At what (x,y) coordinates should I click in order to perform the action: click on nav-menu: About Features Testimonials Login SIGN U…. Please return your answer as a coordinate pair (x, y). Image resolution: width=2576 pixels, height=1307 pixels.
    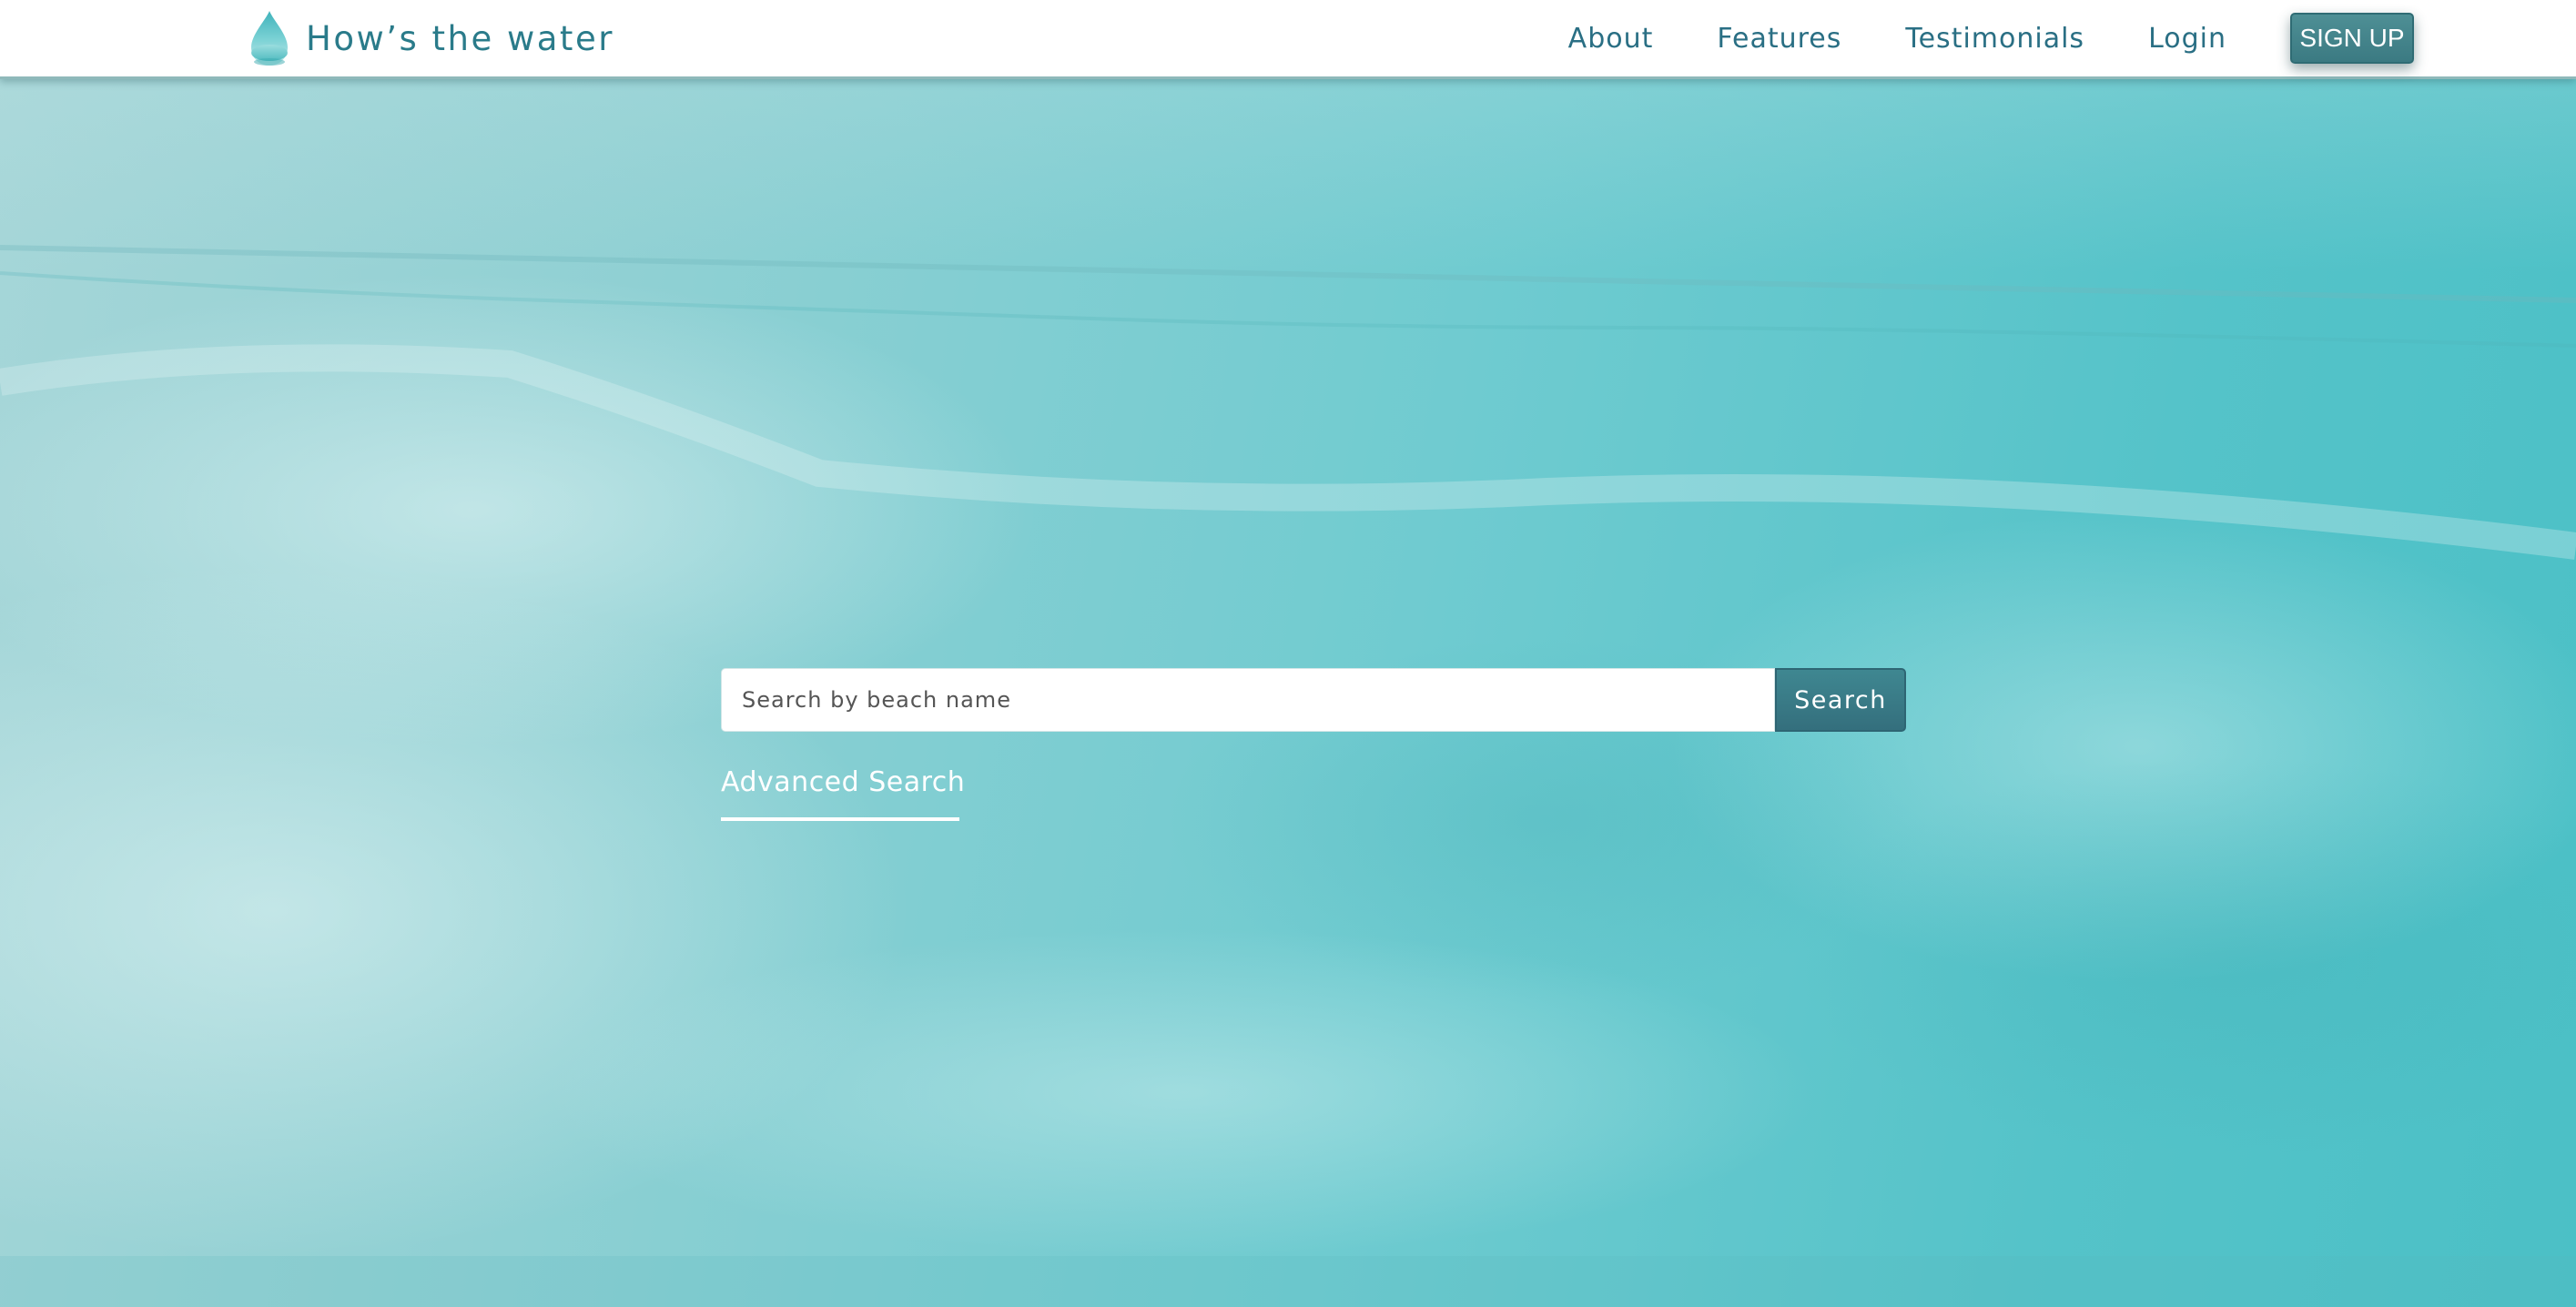
    Looking at the image, I should click on (2072, 38).